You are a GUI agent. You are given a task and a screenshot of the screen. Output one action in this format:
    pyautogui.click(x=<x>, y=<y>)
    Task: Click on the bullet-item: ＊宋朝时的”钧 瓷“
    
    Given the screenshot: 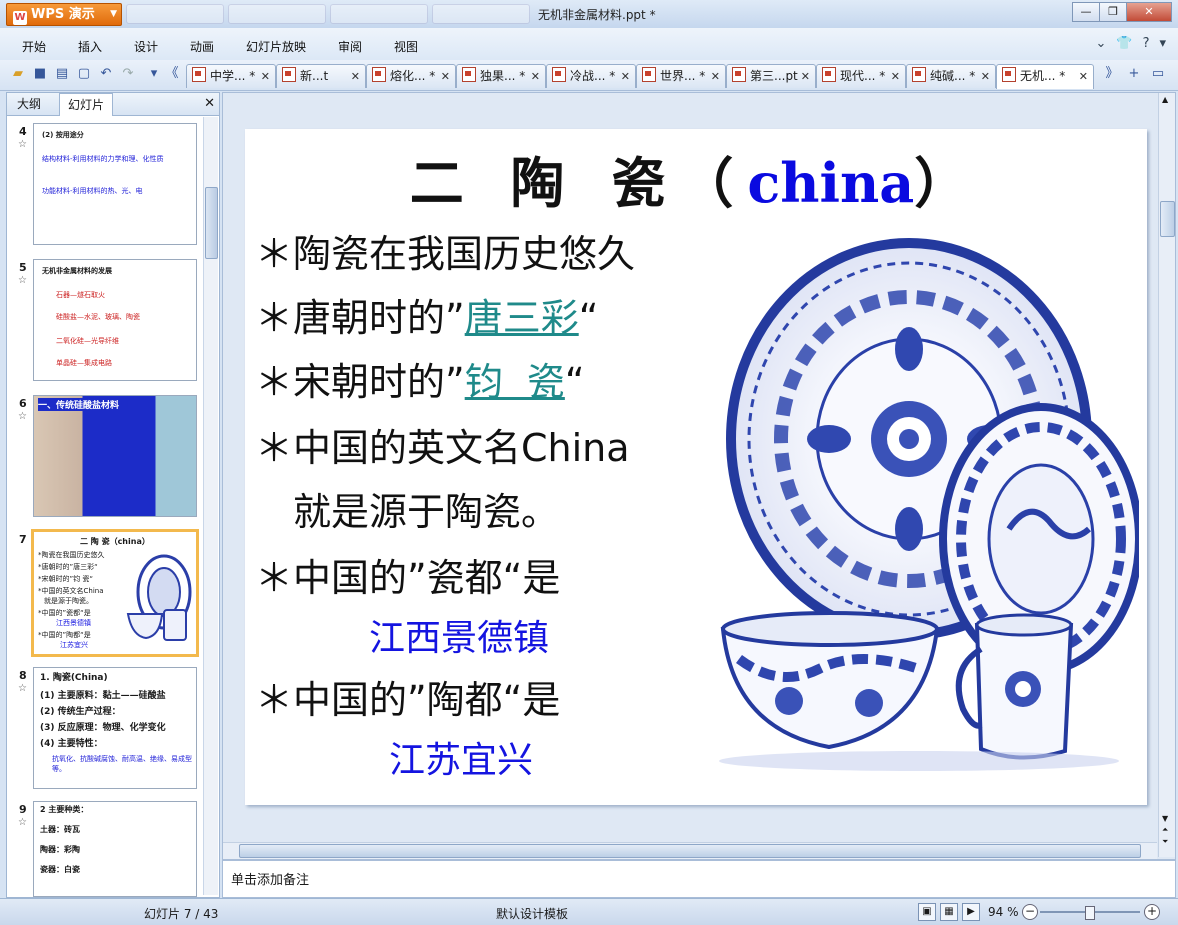 What is the action you would take?
    pyautogui.click(x=420, y=378)
    